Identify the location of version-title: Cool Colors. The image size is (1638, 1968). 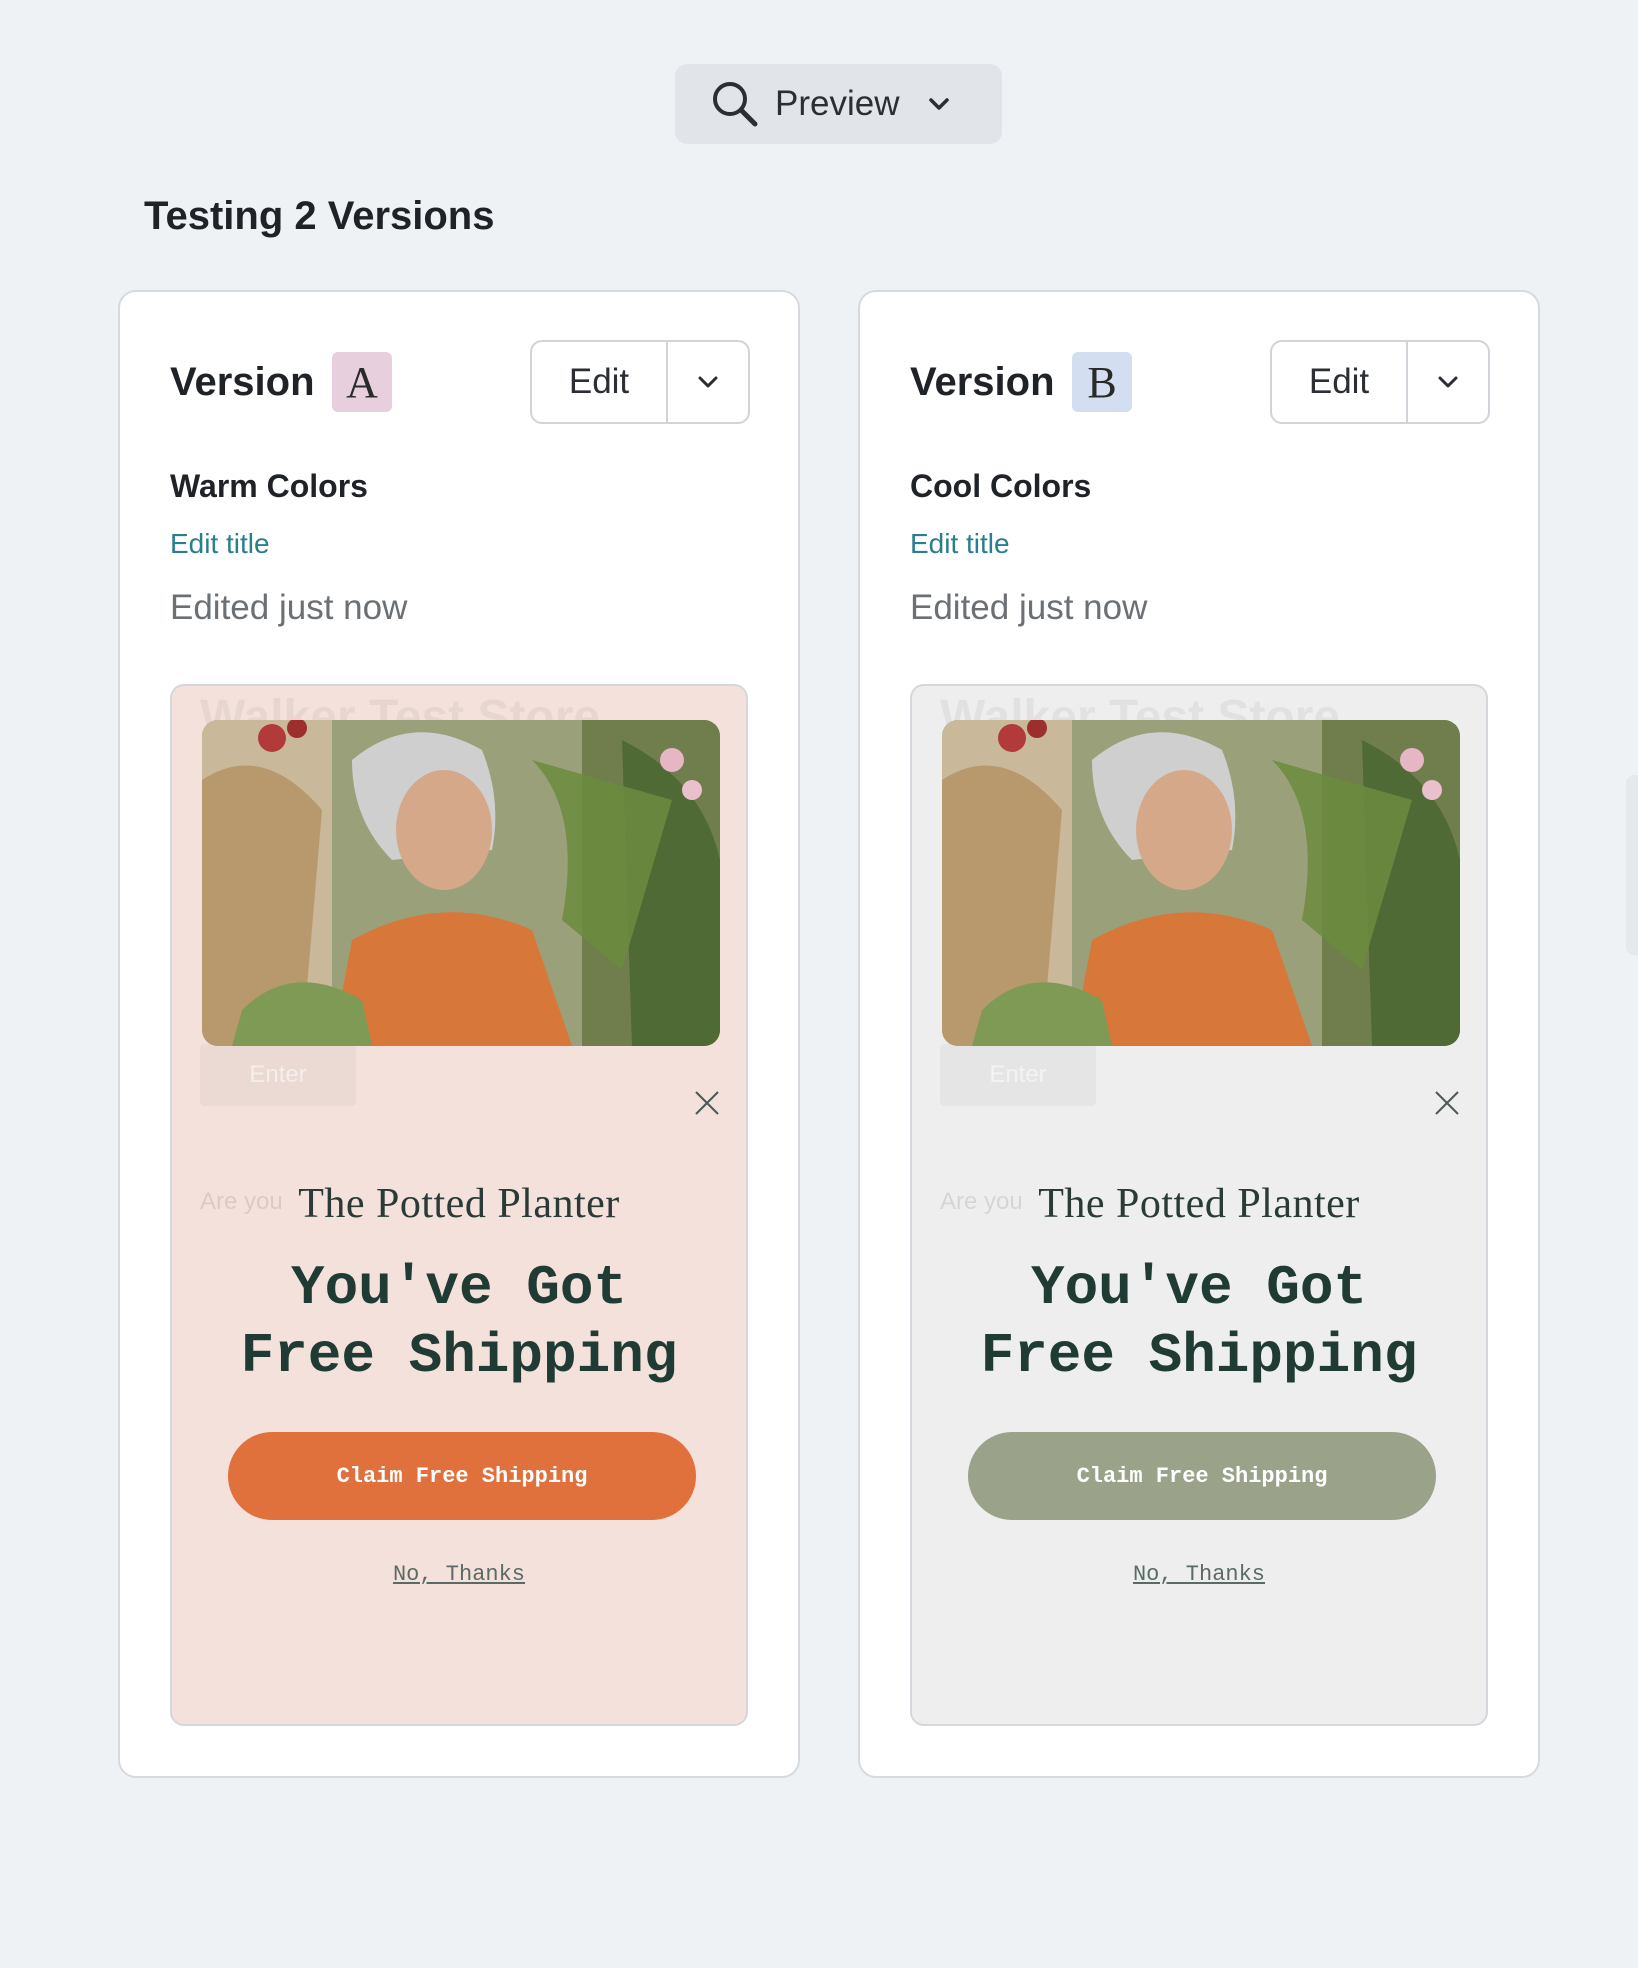
(1001, 486).